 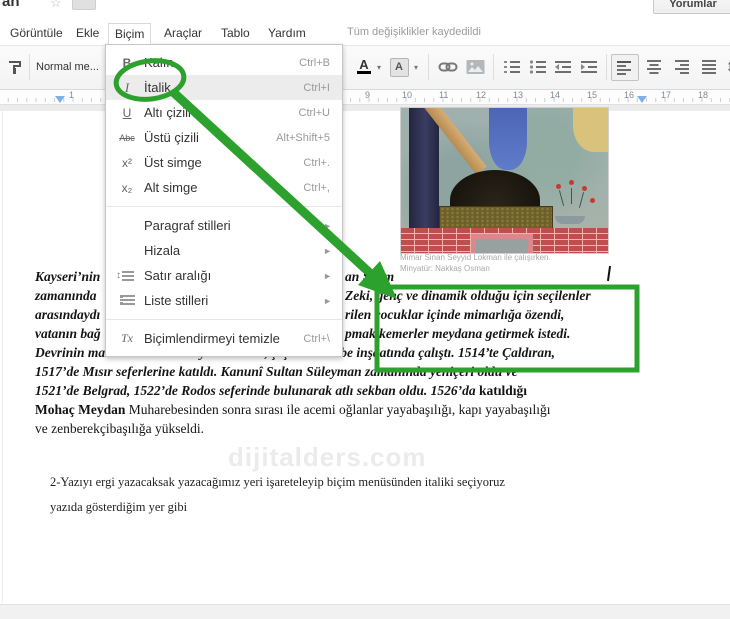 What do you see at coordinates (2, 357) in the screenshot?
I see `page-left-edge` at bounding box center [2, 357].